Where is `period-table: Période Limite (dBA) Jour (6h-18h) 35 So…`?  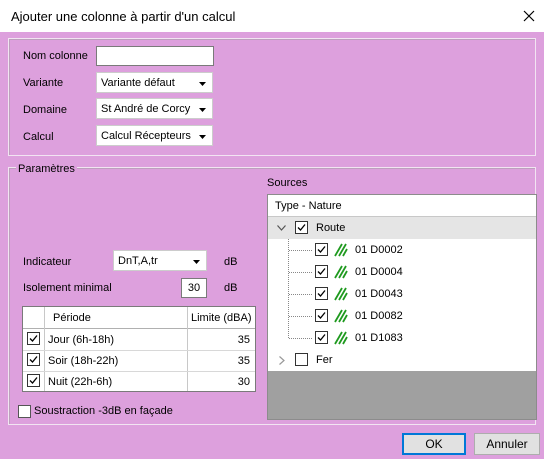
period-table: Période Limite (dBA) Jour (6h-18h) 35 So… is located at coordinates (139, 349).